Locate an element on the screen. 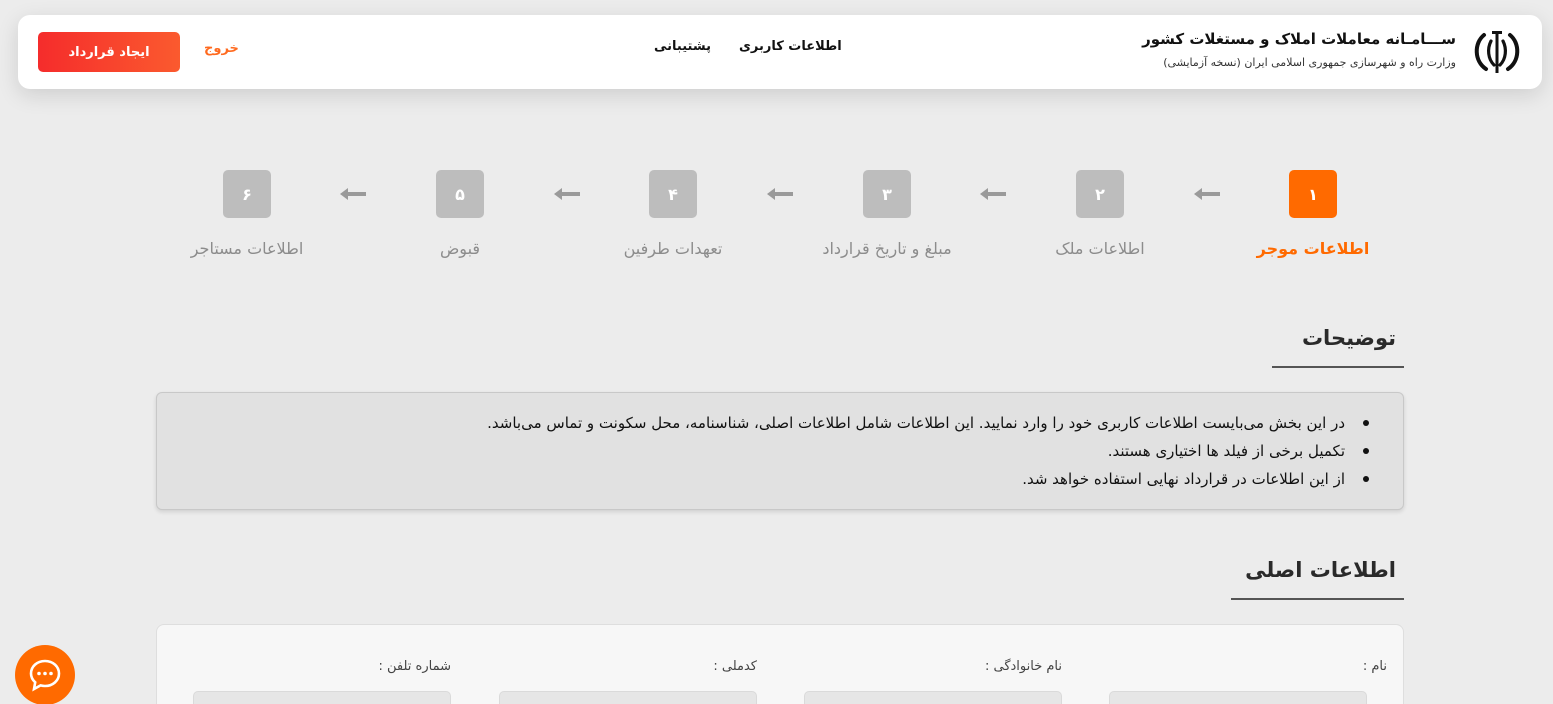 This screenshot has width=1553, height=704. step-number: ۶ is located at coordinates (247, 194).